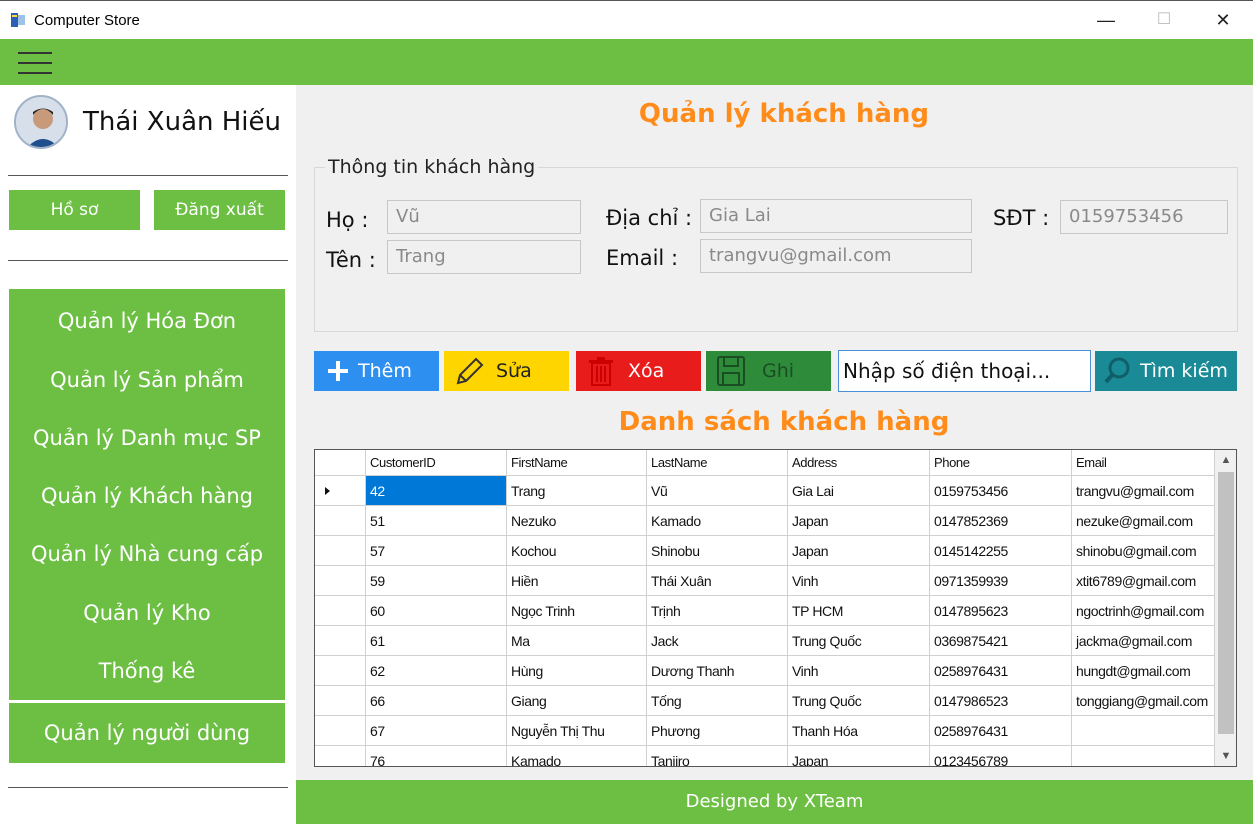  I want to click on sidebar-item-customers: Quản lý Khách hàng, so click(147, 496).